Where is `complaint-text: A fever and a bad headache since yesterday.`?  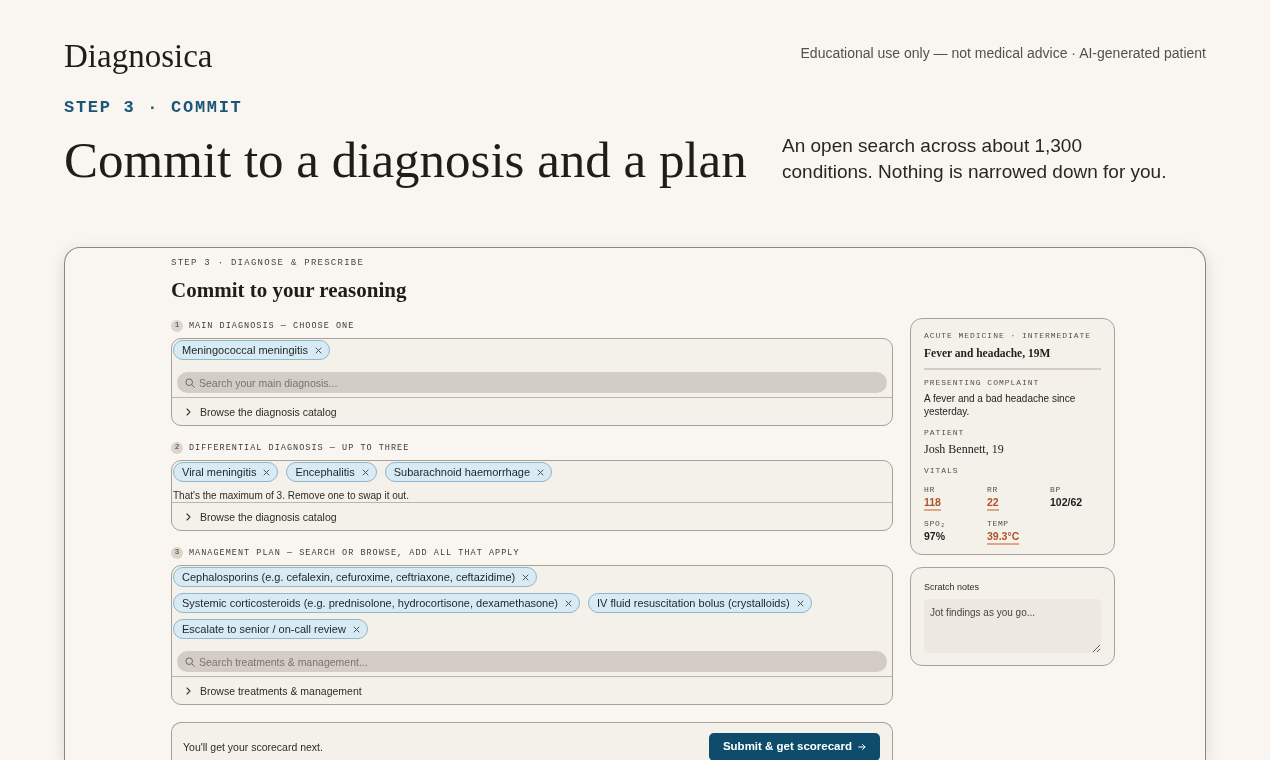
complaint-text: A fever and a bad headache since yesterday. is located at coordinates (1000, 405).